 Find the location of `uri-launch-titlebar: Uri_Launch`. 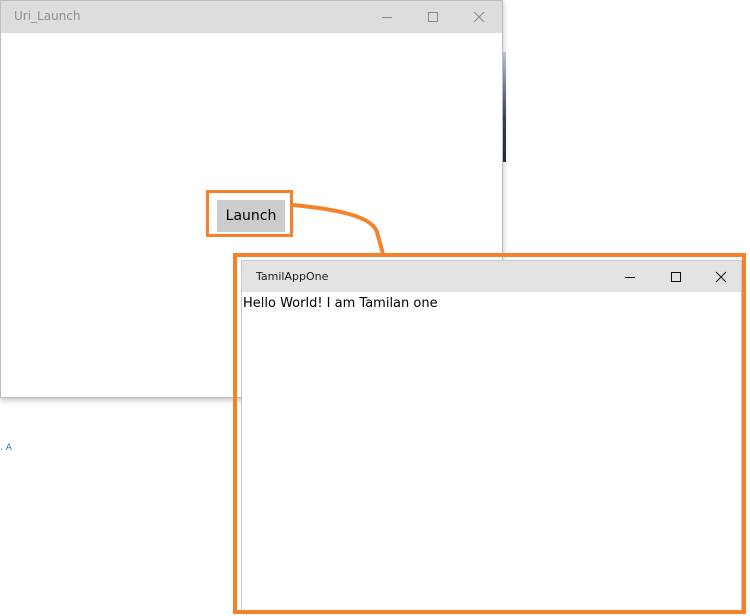

uri-launch-titlebar: Uri_Launch is located at coordinates (251, 17).